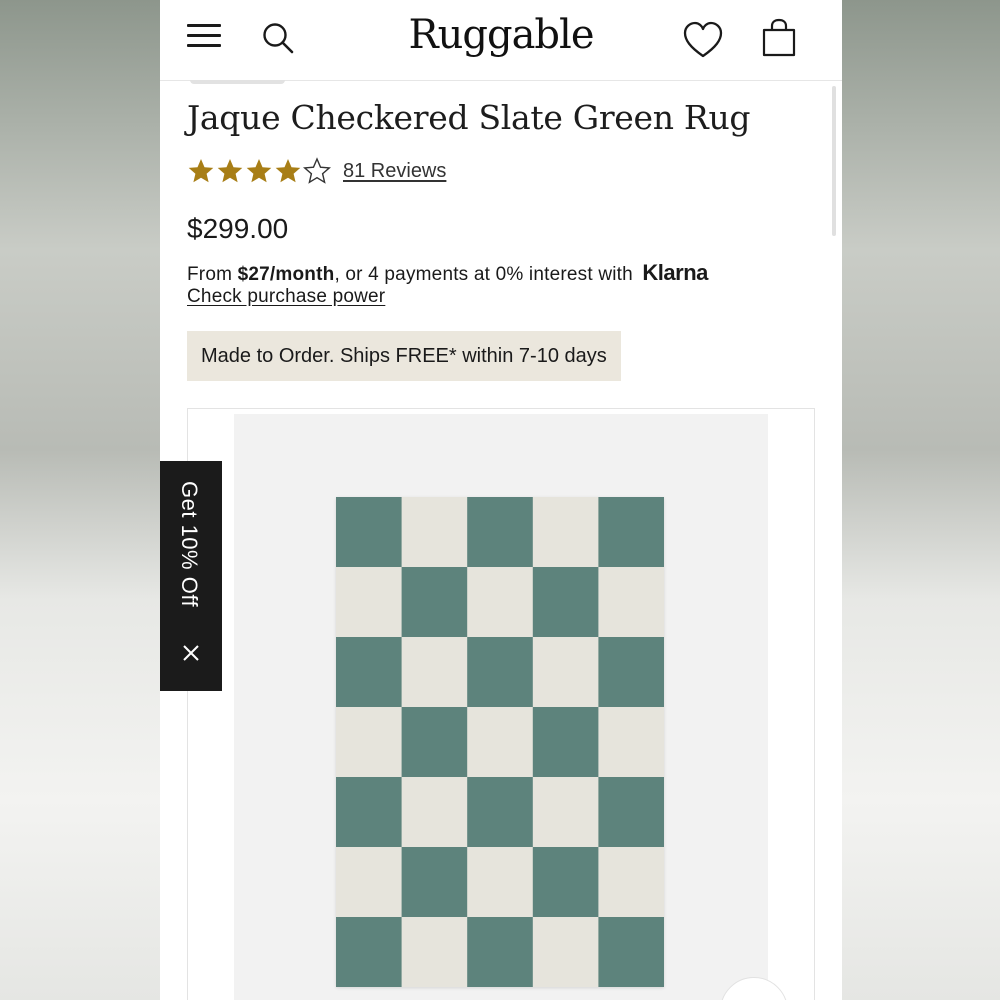 This screenshot has width=1000, height=1000. I want to click on shopping-bag-icon, so click(779, 38).